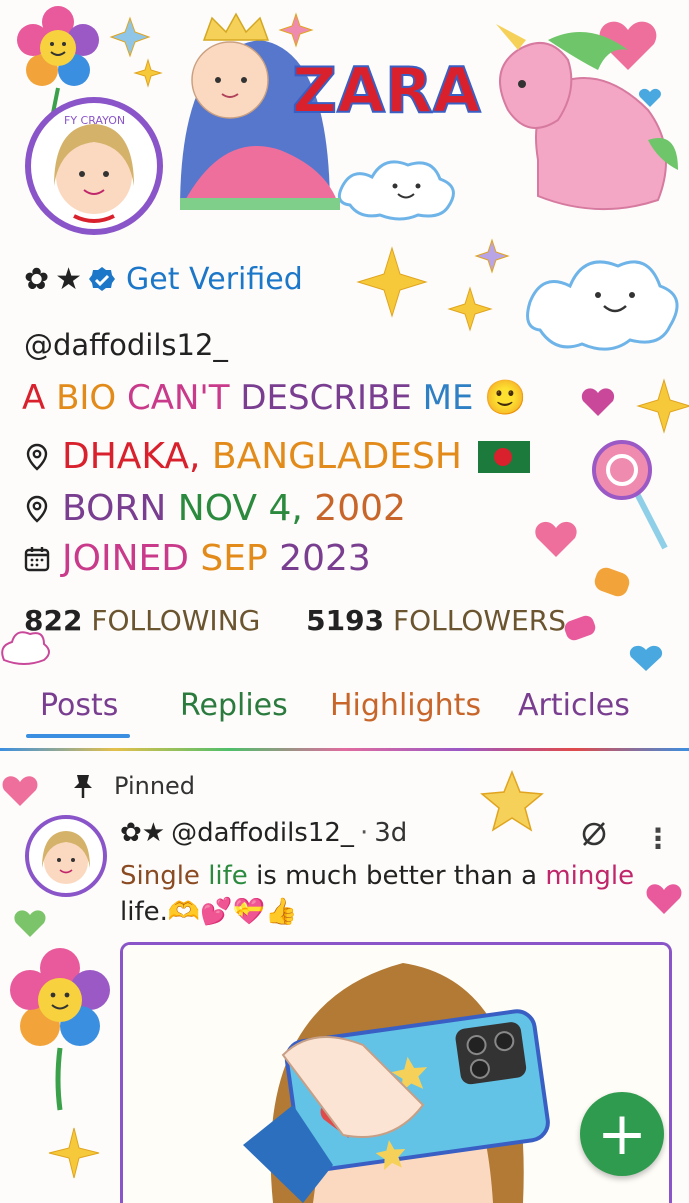 The height and width of the screenshot is (1203, 689). I want to click on followers-link: 5193 FOLLOWERS, so click(436, 620).